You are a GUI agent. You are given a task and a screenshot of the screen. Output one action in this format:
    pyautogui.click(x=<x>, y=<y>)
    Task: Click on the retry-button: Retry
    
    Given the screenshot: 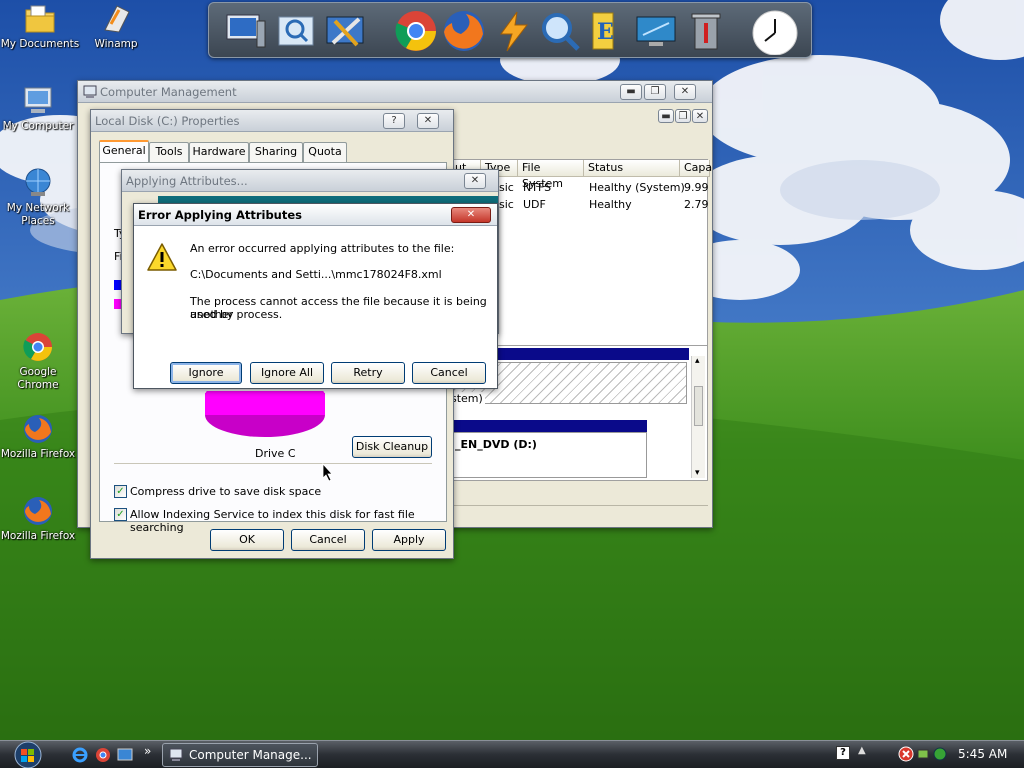 What is the action you would take?
    pyautogui.click(x=368, y=373)
    